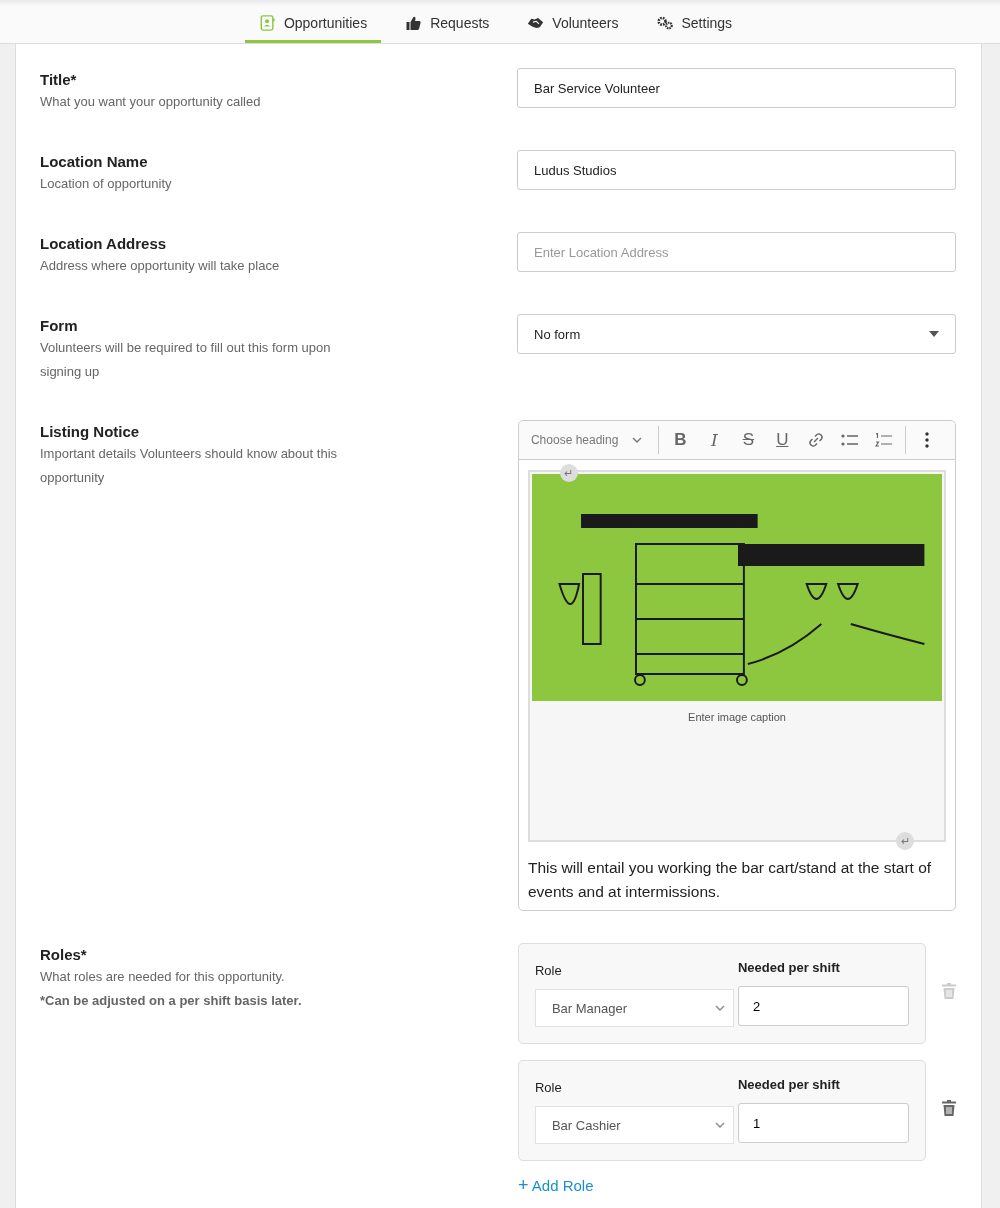  I want to click on gears-icon, so click(665, 23).